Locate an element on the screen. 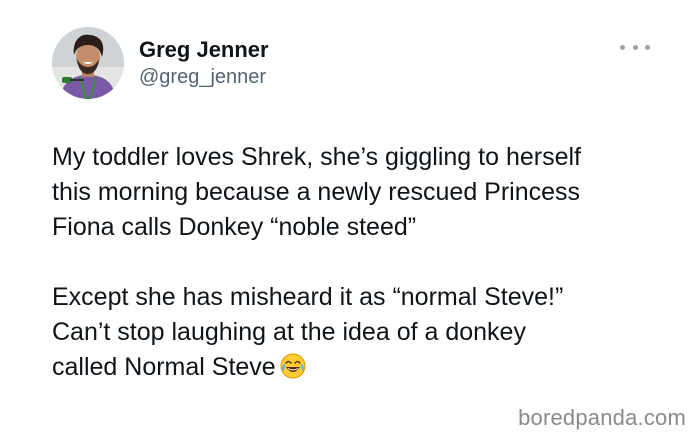 The height and width of the screenshot is (439, 700). more-options-icon is located at coordinates (635, 47).